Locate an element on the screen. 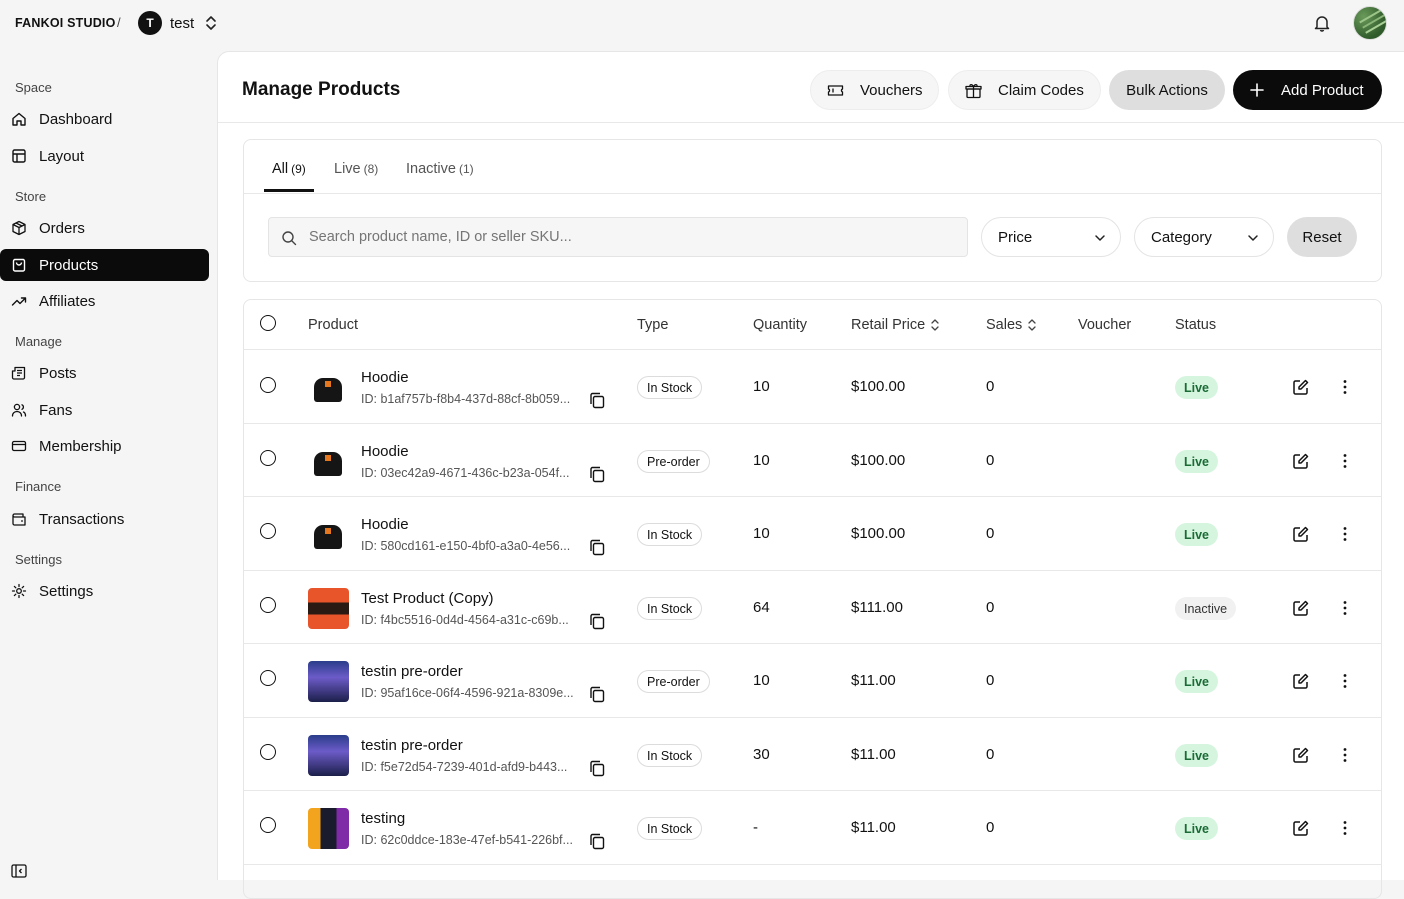 Image resolution: width=1404 pixels, height=899 pixels. category-filter-select: Category is located at coordinates (1204, 237).